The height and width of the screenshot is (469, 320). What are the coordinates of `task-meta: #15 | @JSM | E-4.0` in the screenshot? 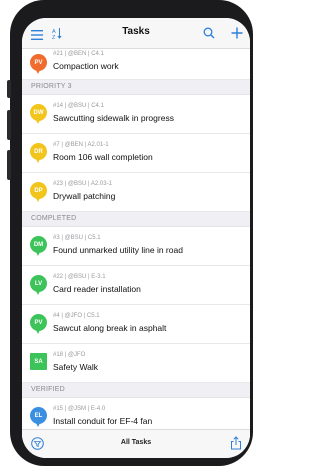 It's located at (79, 409).